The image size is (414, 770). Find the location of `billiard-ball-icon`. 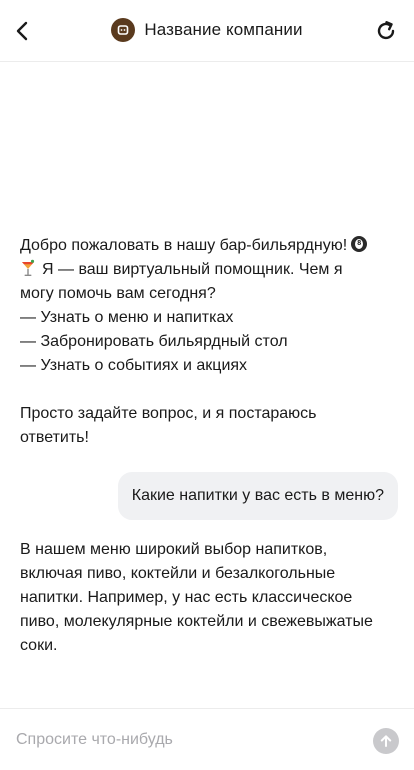

billiard-ball-icon is located at coordinates (359, 244).